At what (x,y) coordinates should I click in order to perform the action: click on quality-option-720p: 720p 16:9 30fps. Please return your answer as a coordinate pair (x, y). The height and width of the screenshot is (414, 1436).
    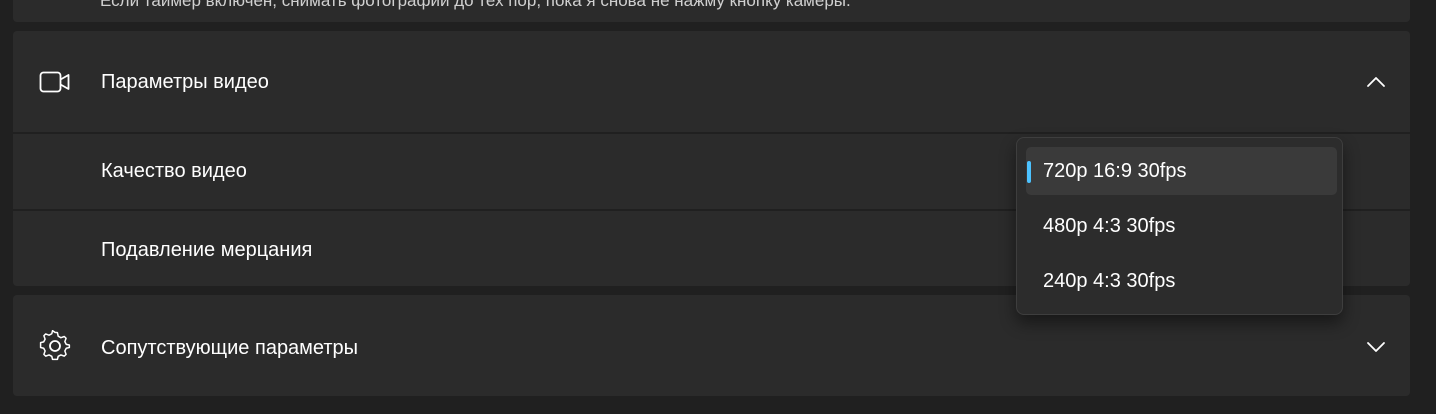
    Looking at the image, I should click on (1181, 171).